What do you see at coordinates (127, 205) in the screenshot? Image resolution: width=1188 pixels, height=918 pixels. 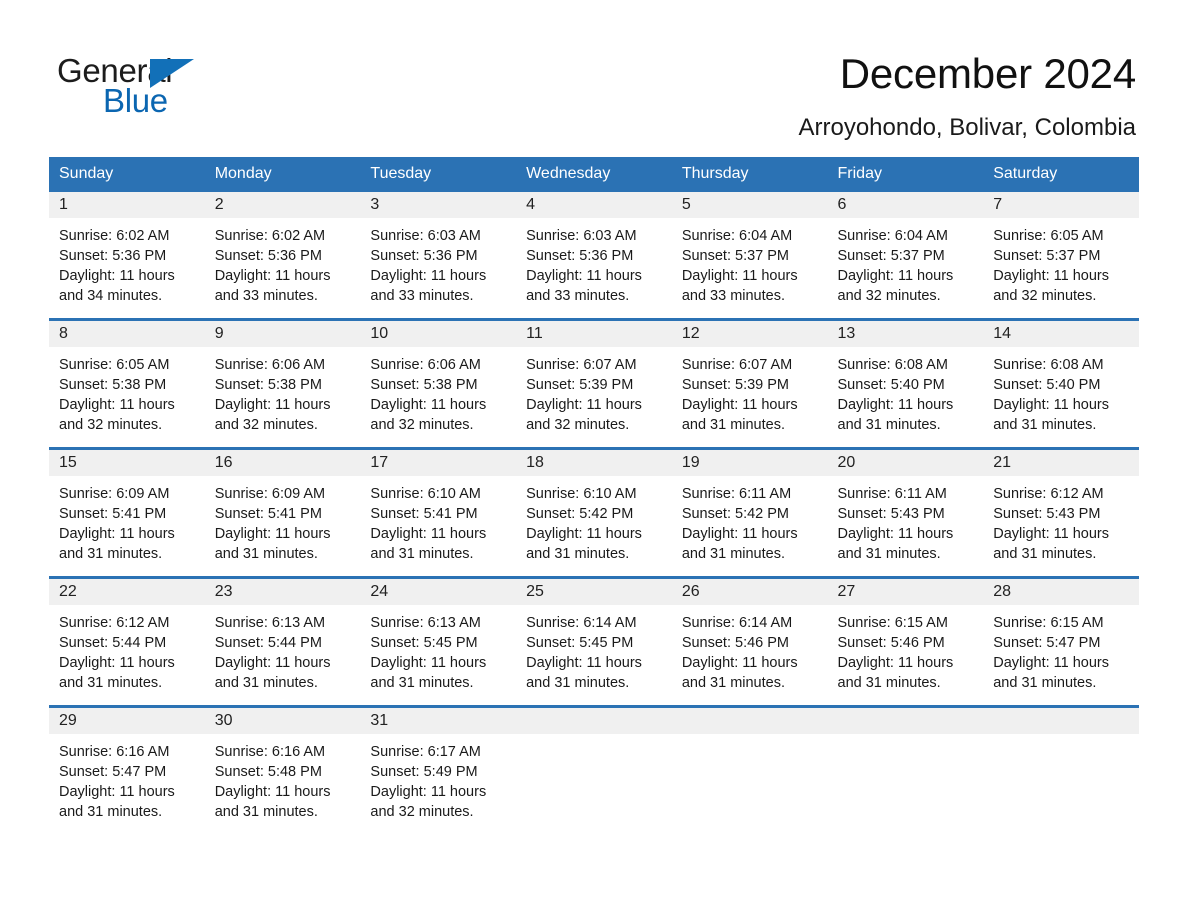 I see `day-number: 1` at bounding box center [127, 205].